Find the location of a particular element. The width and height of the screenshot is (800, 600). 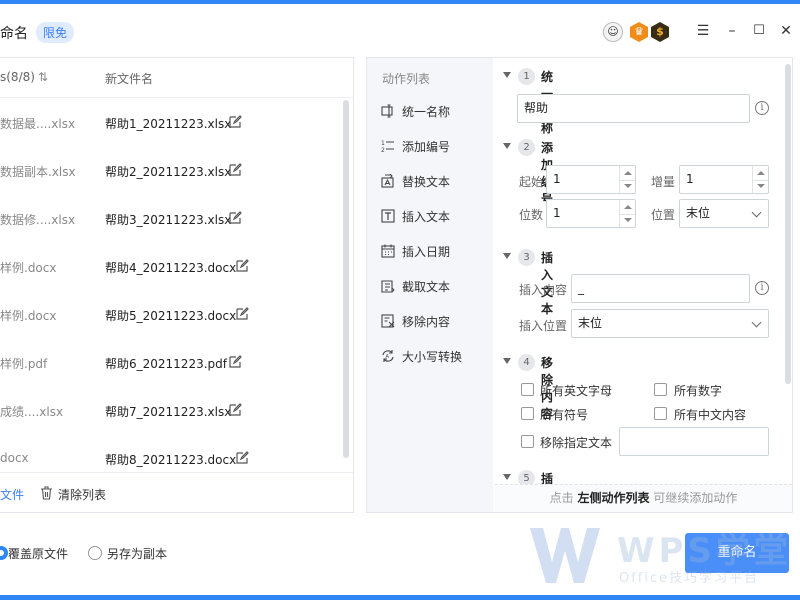

avatar: ☺ is located at coordinates (613, 32).